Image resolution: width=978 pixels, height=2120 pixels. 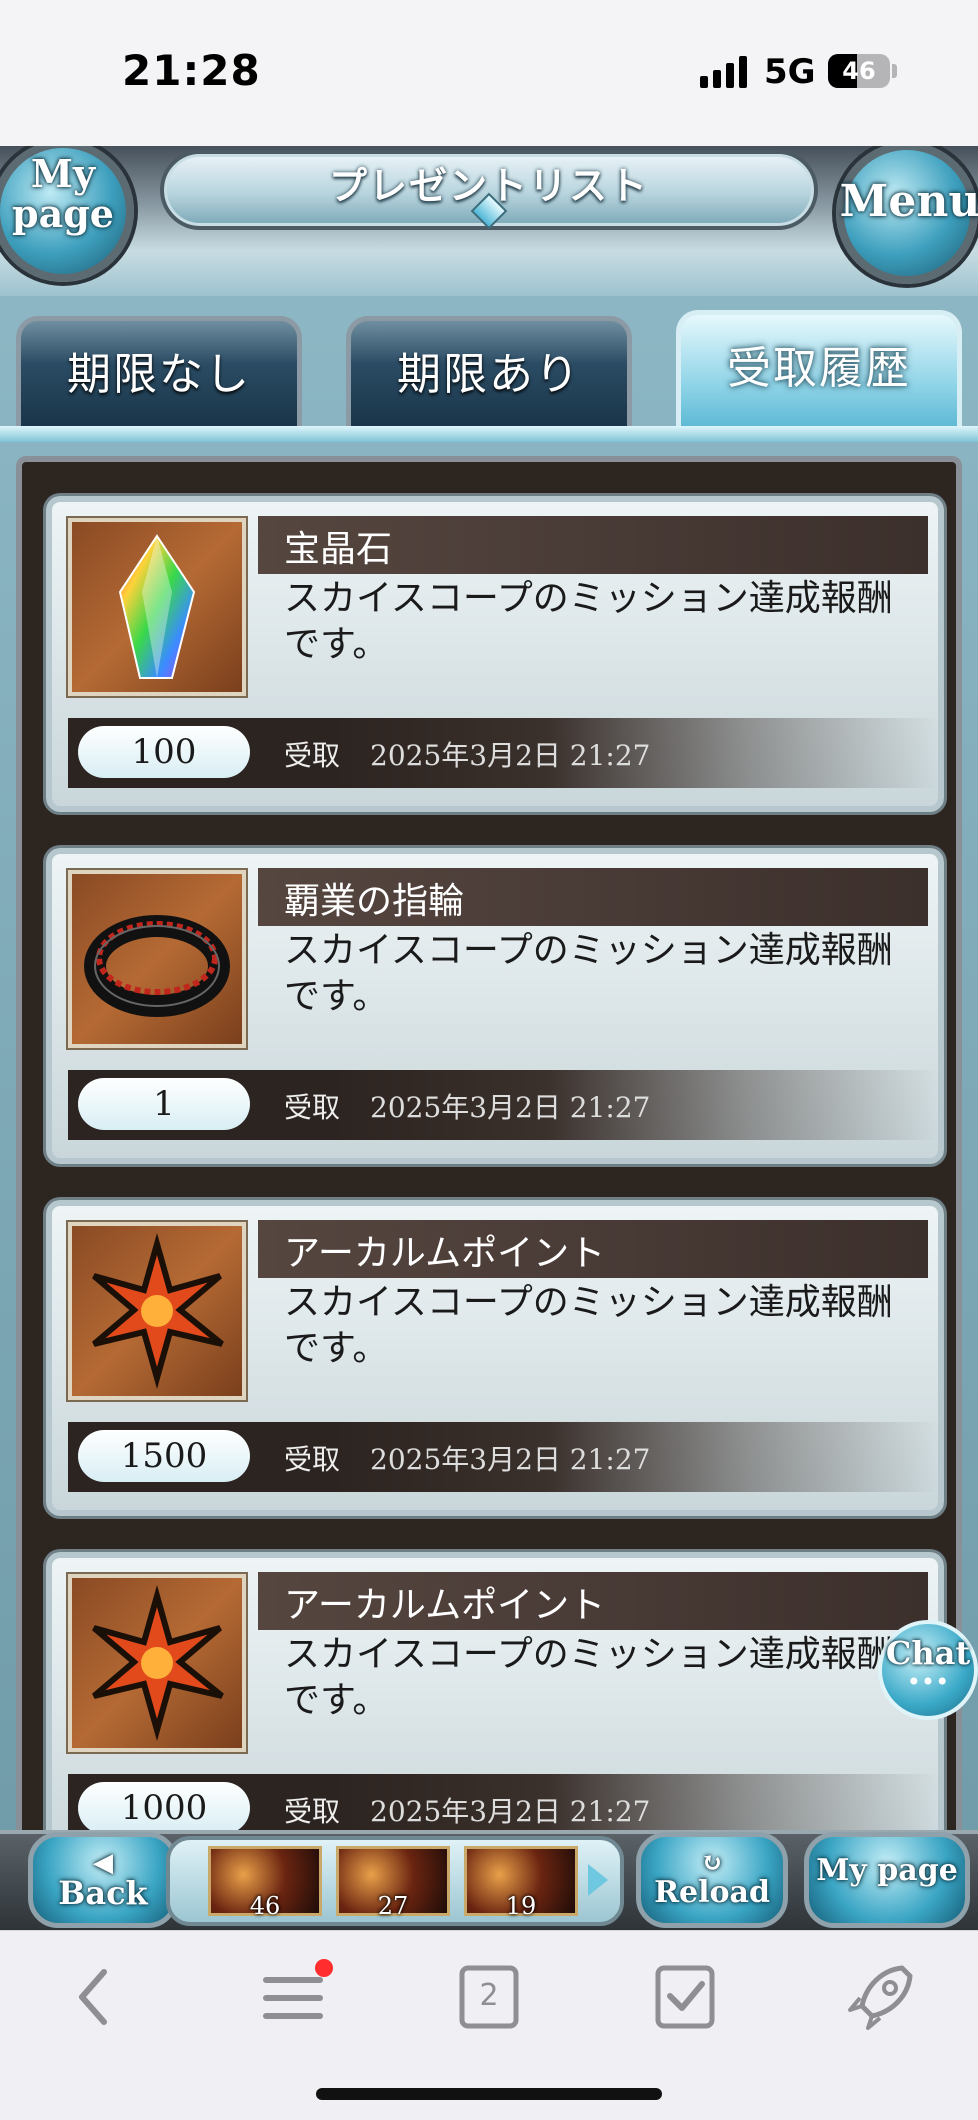 What do you see at coordinates (726, 71) in the screenshot?
I see `signal-icon` at bounding box center [726, 71].